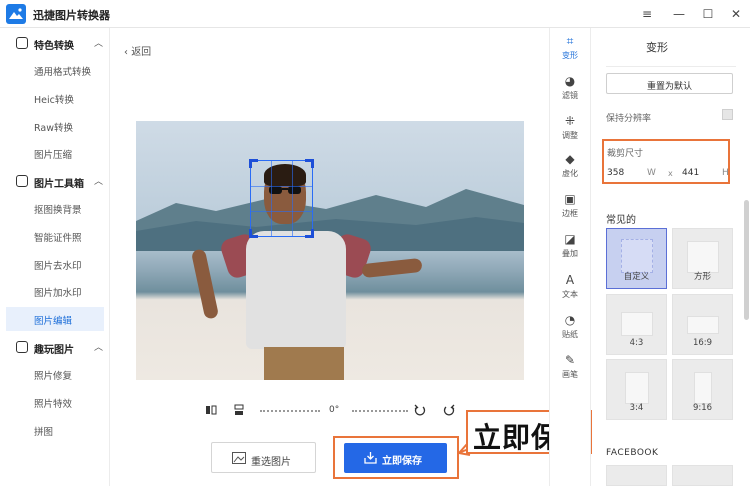 Image resolution: width=750 pixels, height=486 pixels. Describe the element at coordinates (271, 462) in the screenshot. I see `reselect-label: 重选图片` at that location.